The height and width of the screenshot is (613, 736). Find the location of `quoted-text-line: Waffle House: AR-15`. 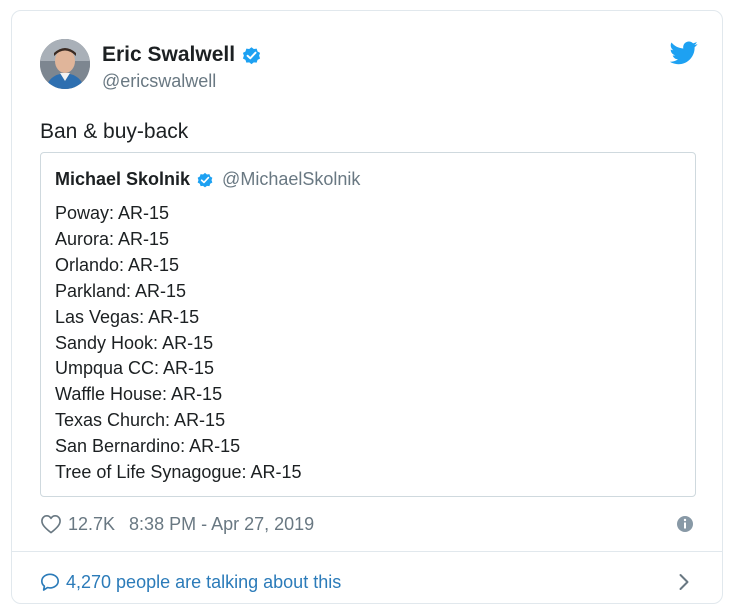

quoted-text-line: Waffle House: AR-15 is located at coordinates (139, 394).